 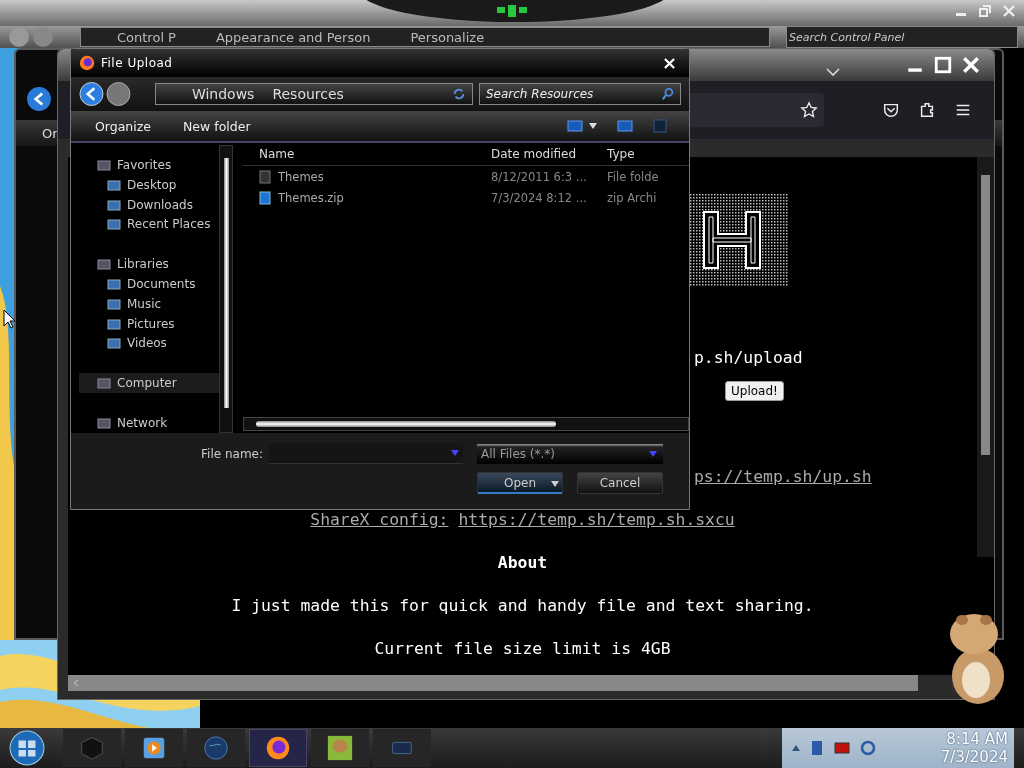 What do you see at coordinates (783, 476) in the screenshot?
I see `script-link: ps://temp.sh/up.sh` at bounding box center [783, 476].